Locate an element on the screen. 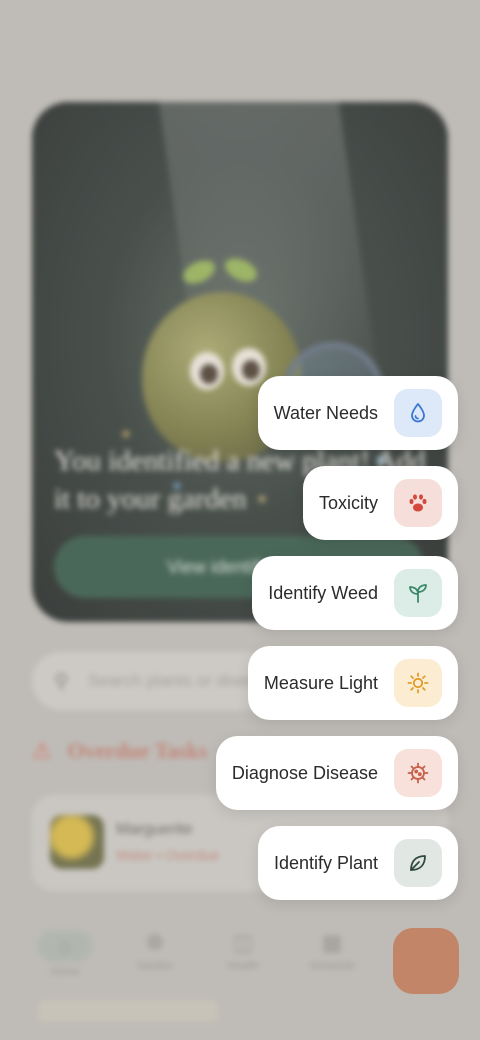 The image size is (480, 1040). action-label: Measure Light is located at coordinates (320, 682).